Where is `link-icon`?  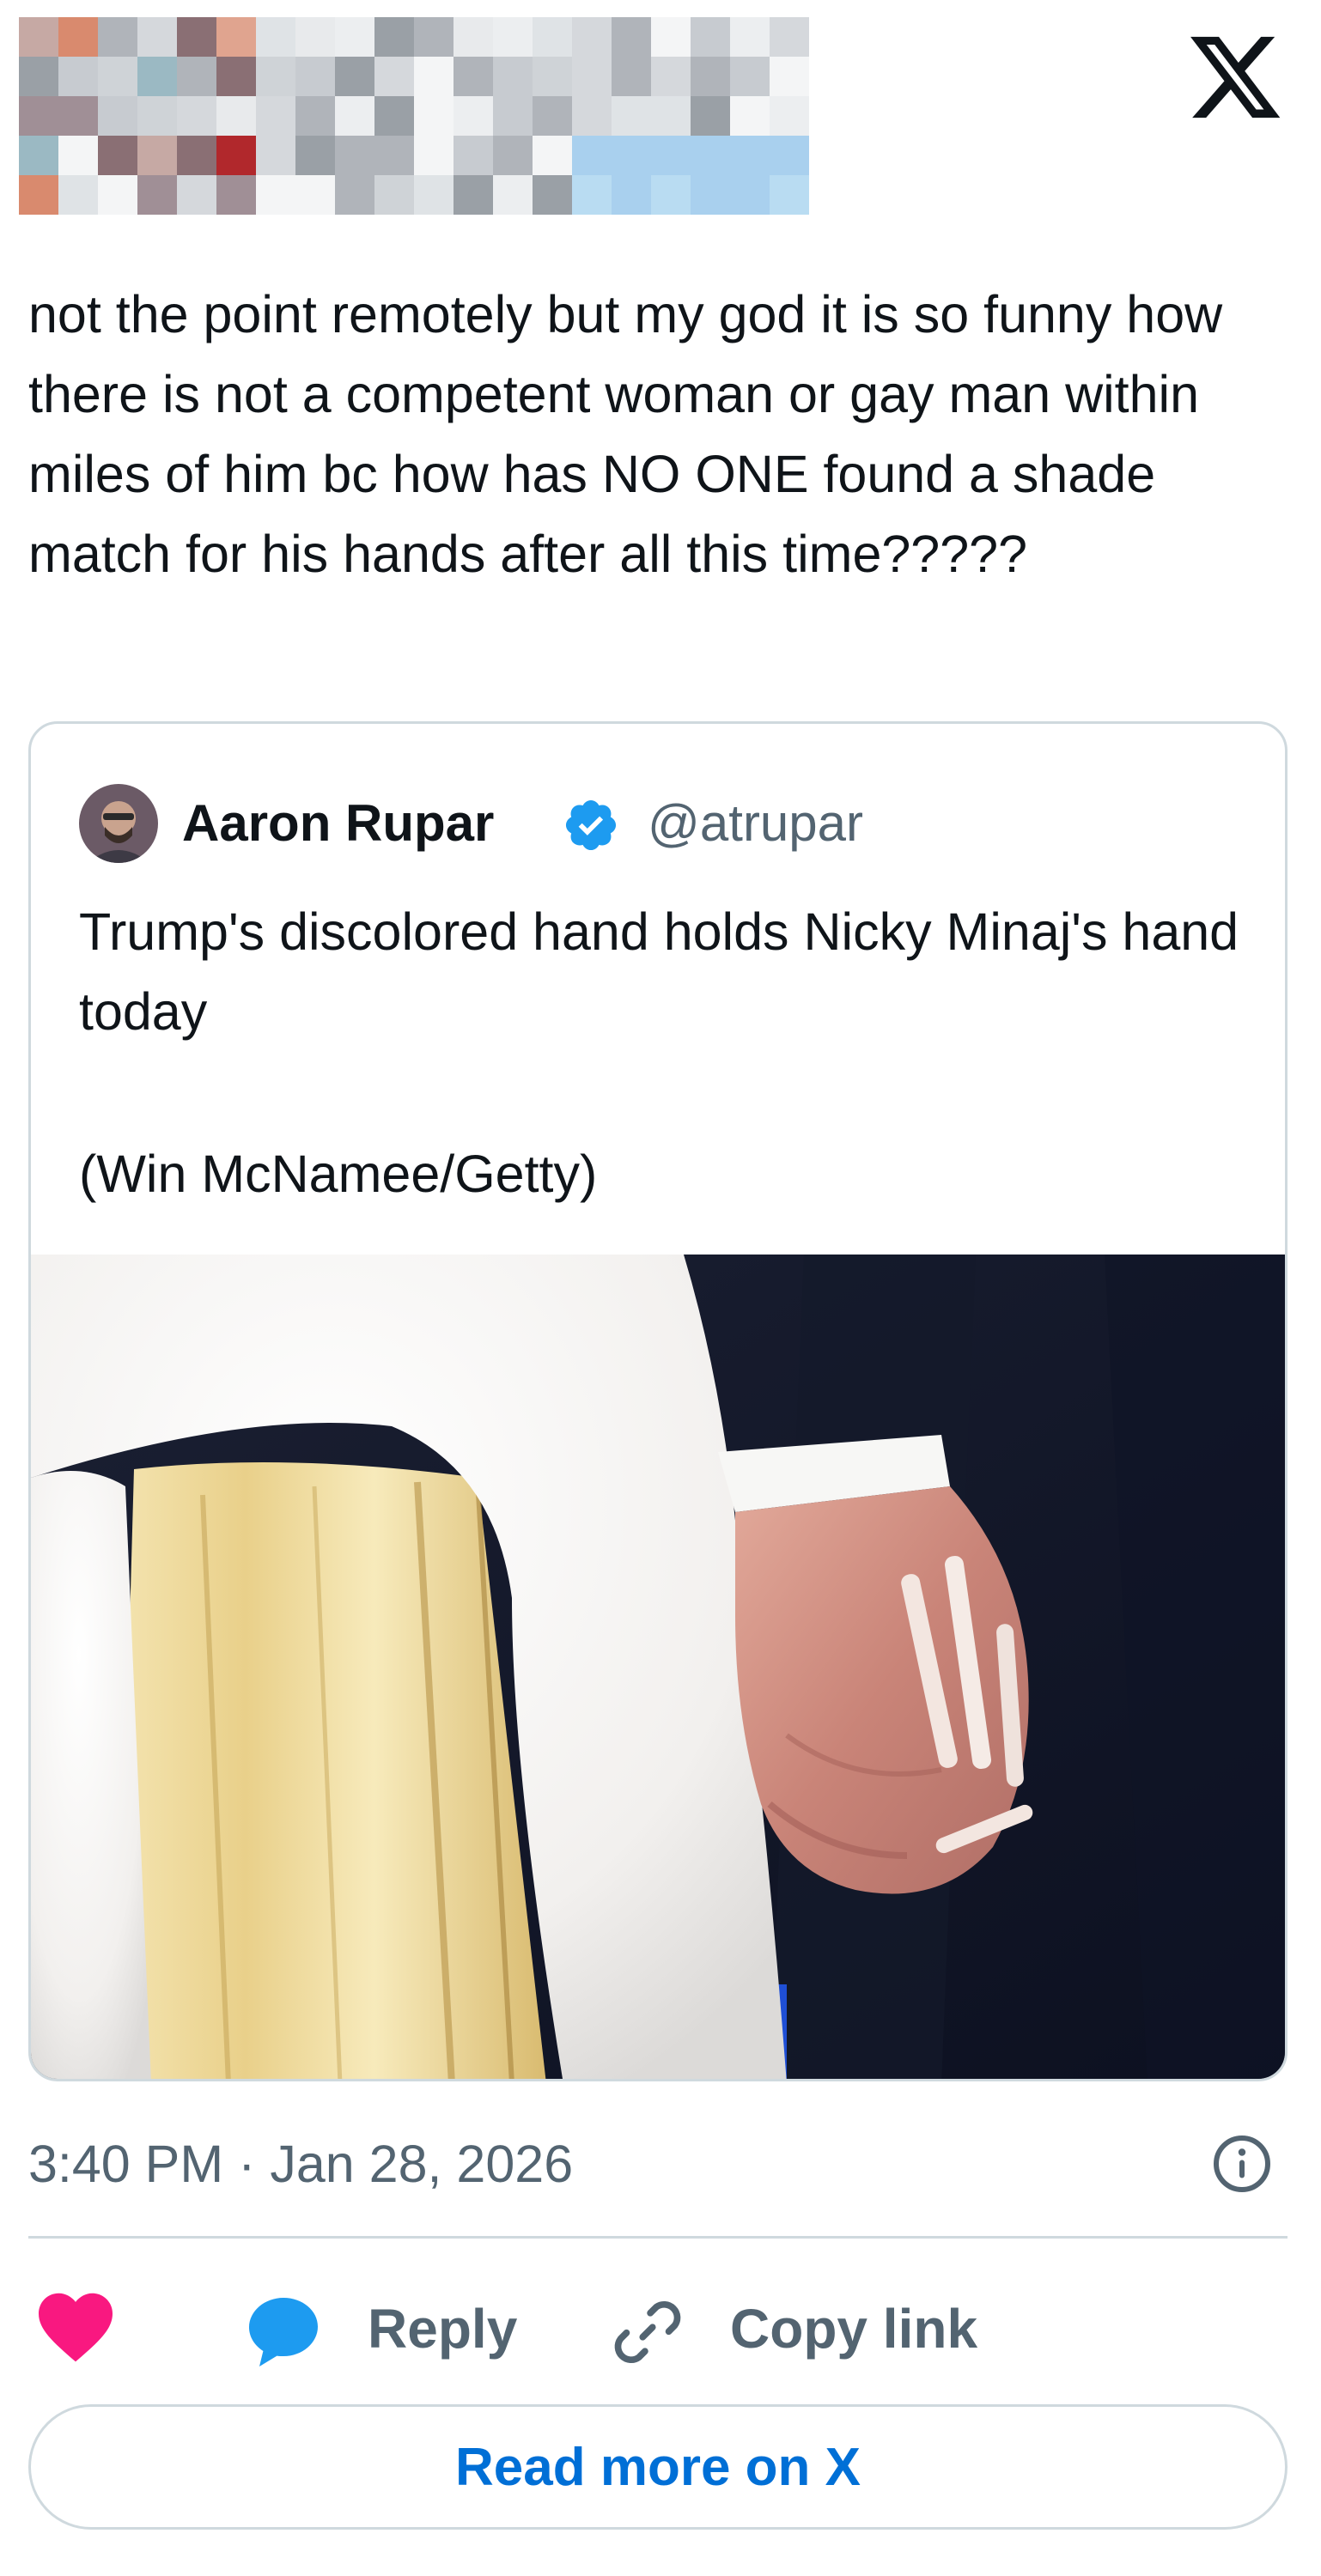 link-icon is located at coordinates (647, 2332).